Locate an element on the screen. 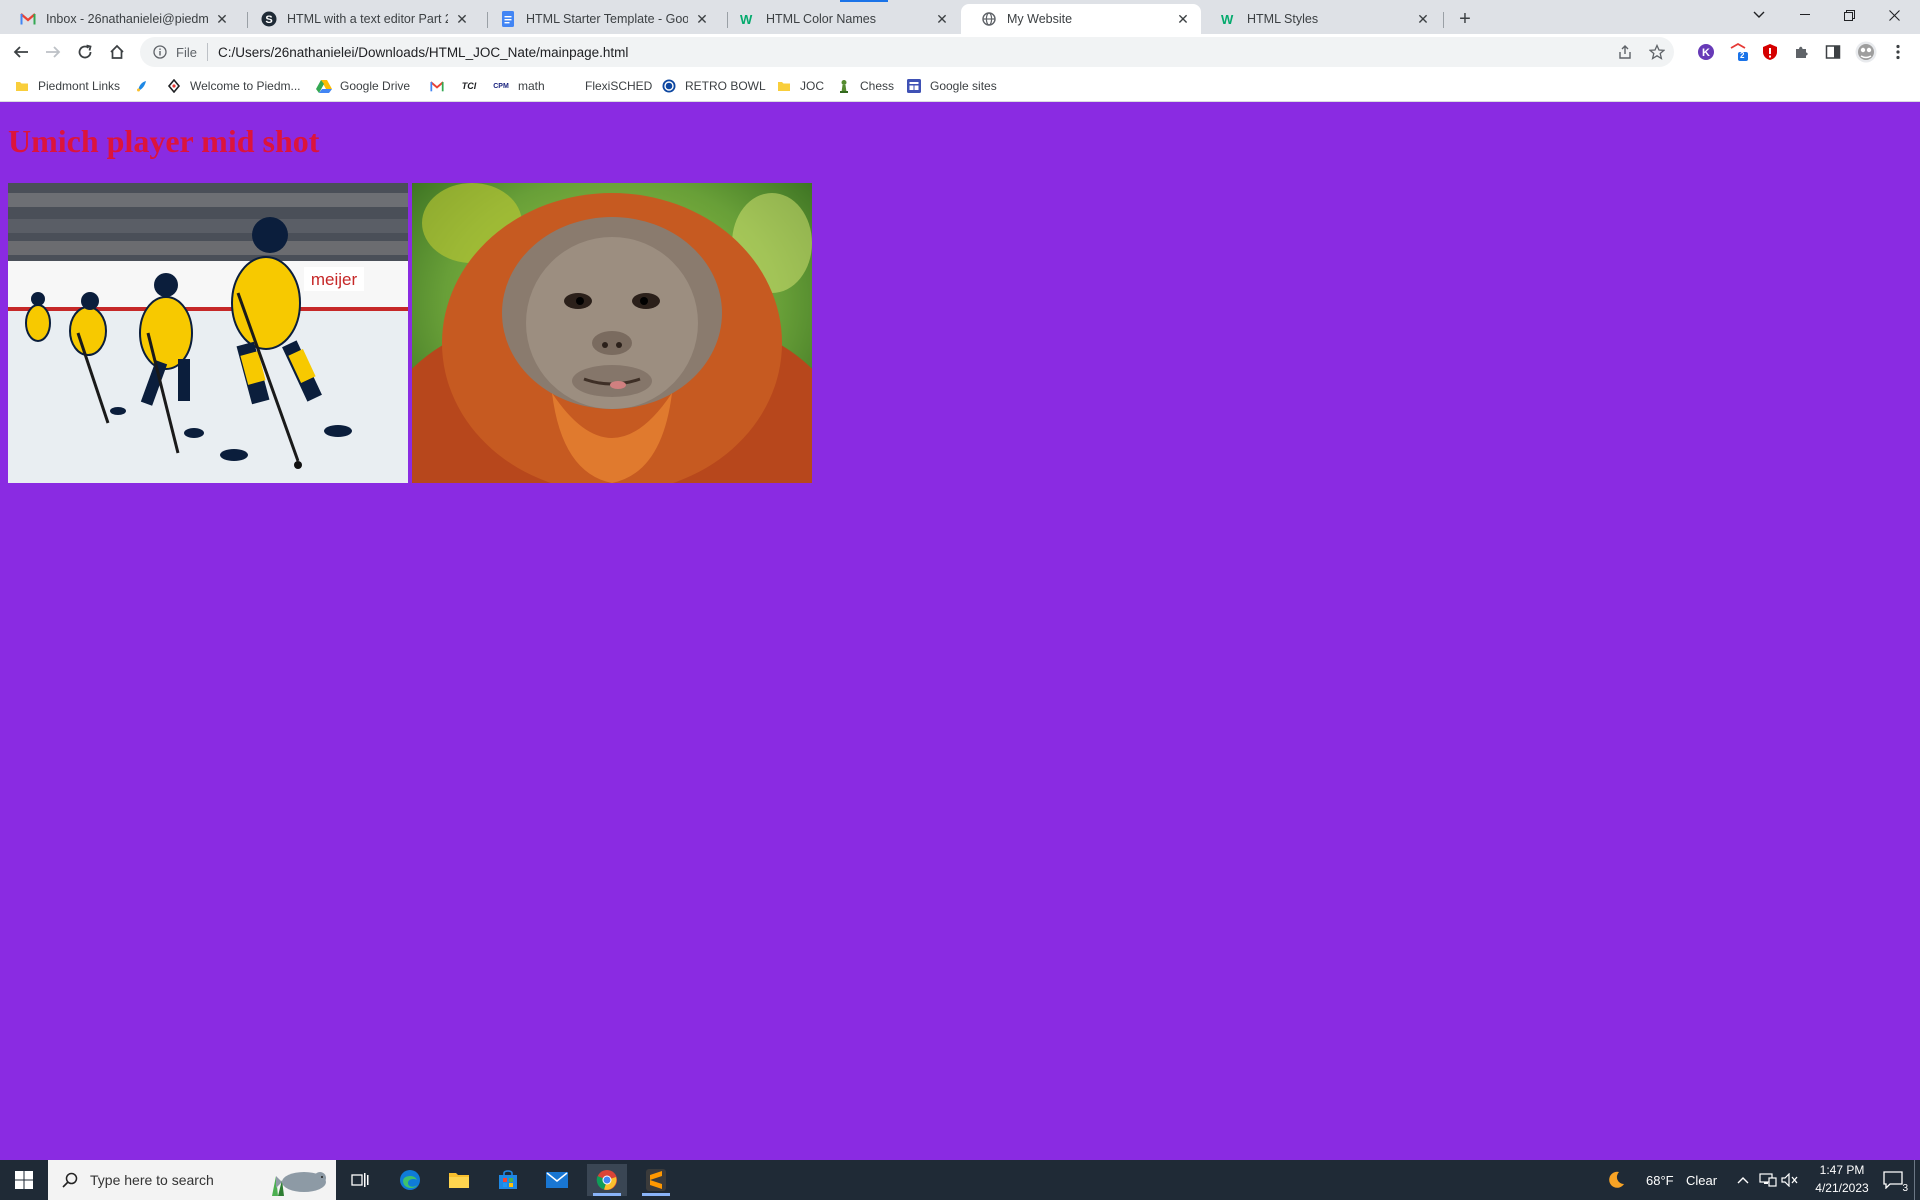 The image size is (1920, 1200). show-desktop-button is located at coordinates (1914, 1180).